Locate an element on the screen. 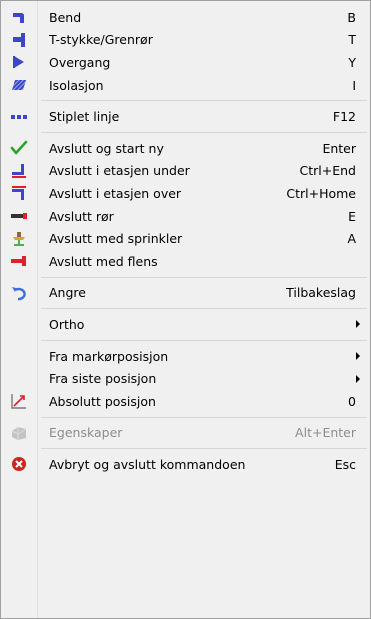  bend-icon is located at coordinates (19, 17).